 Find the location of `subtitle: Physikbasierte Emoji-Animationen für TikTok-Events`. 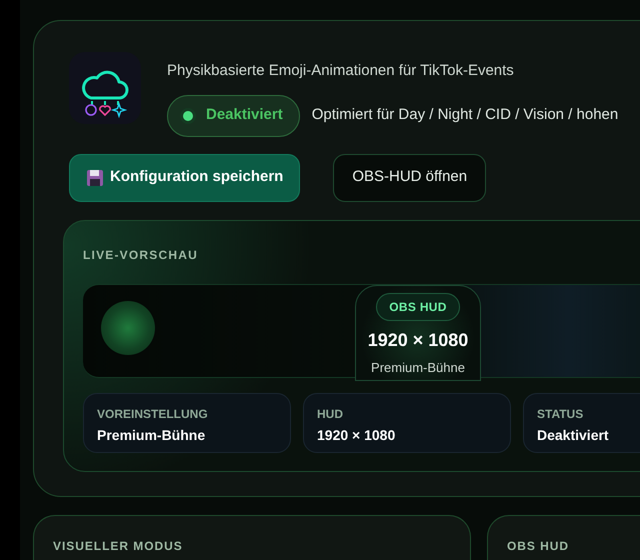

subtitle: Physikbasierte Emoji-Animationen für TikTok-Events is located at coordinates (341, 71).